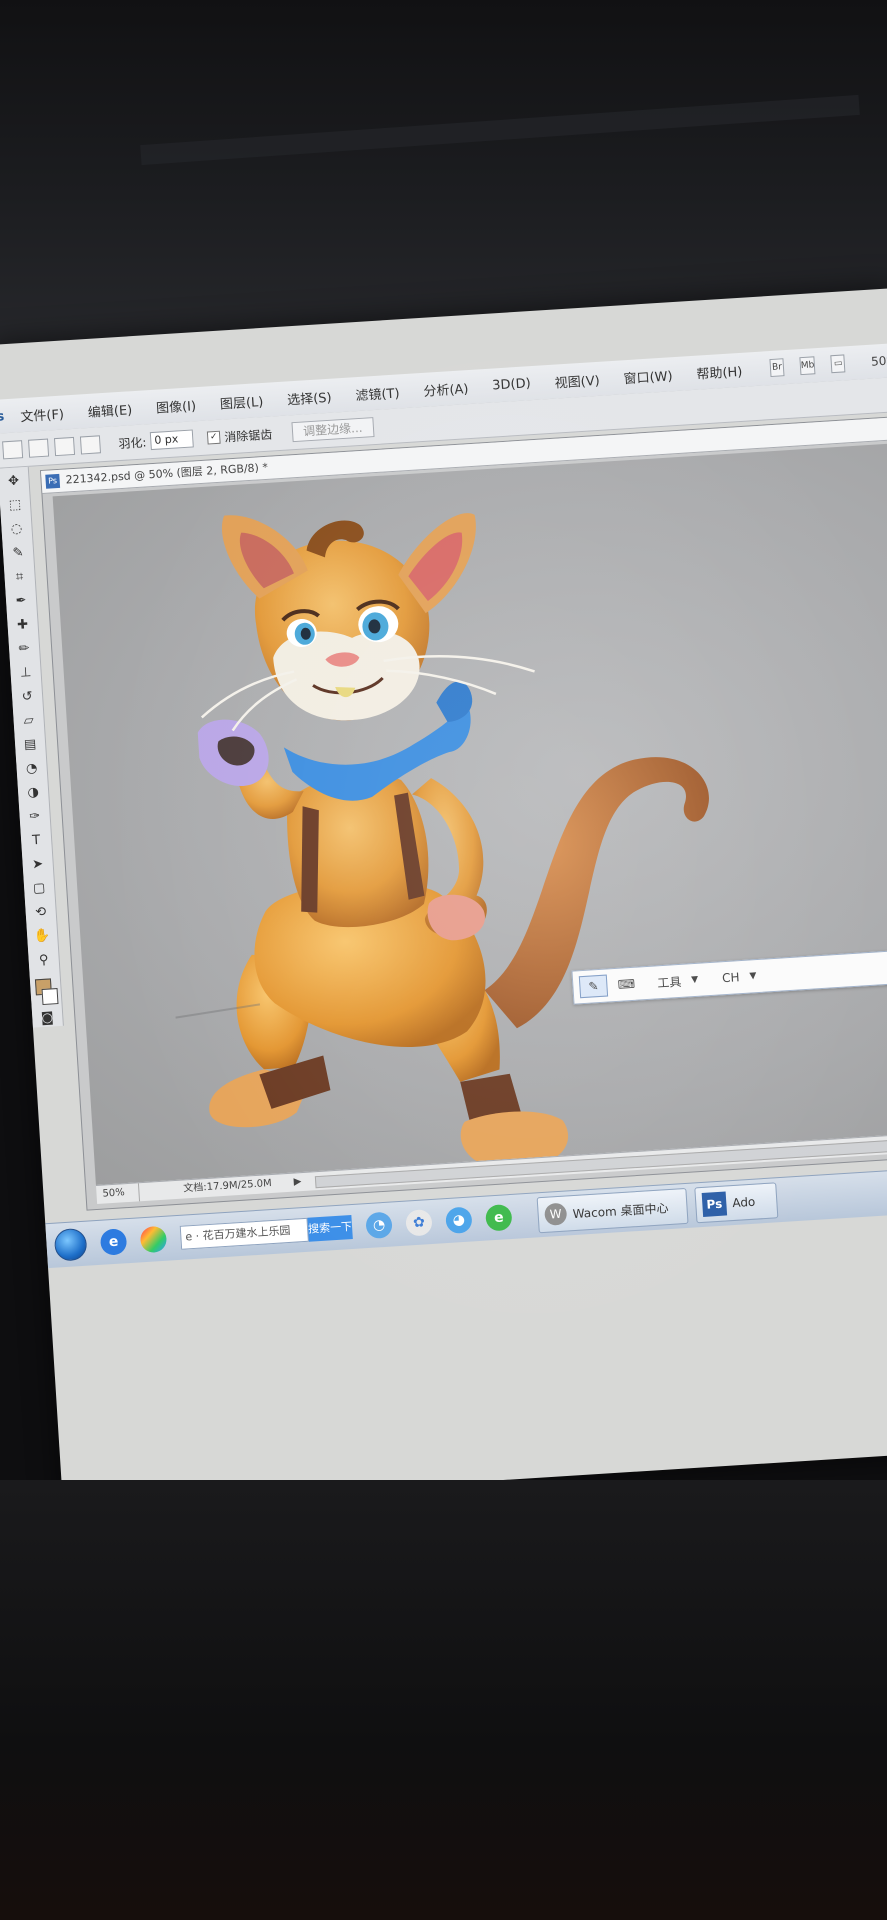 The height and width of the screenshot is (1920, 887). I want to click on marquee-tool-icon: ⬚, so click(15, 505).